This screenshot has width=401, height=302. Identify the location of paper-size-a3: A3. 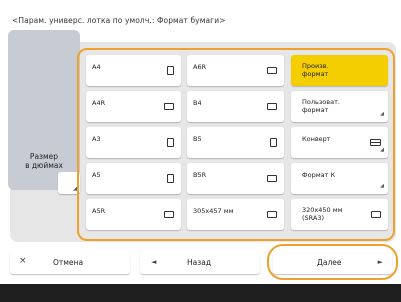
(133, 142).